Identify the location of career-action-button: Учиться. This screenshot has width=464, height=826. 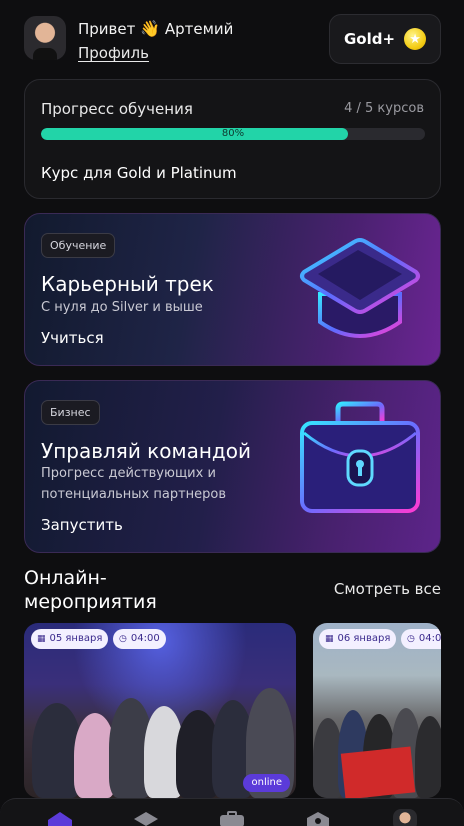
(72, 338).